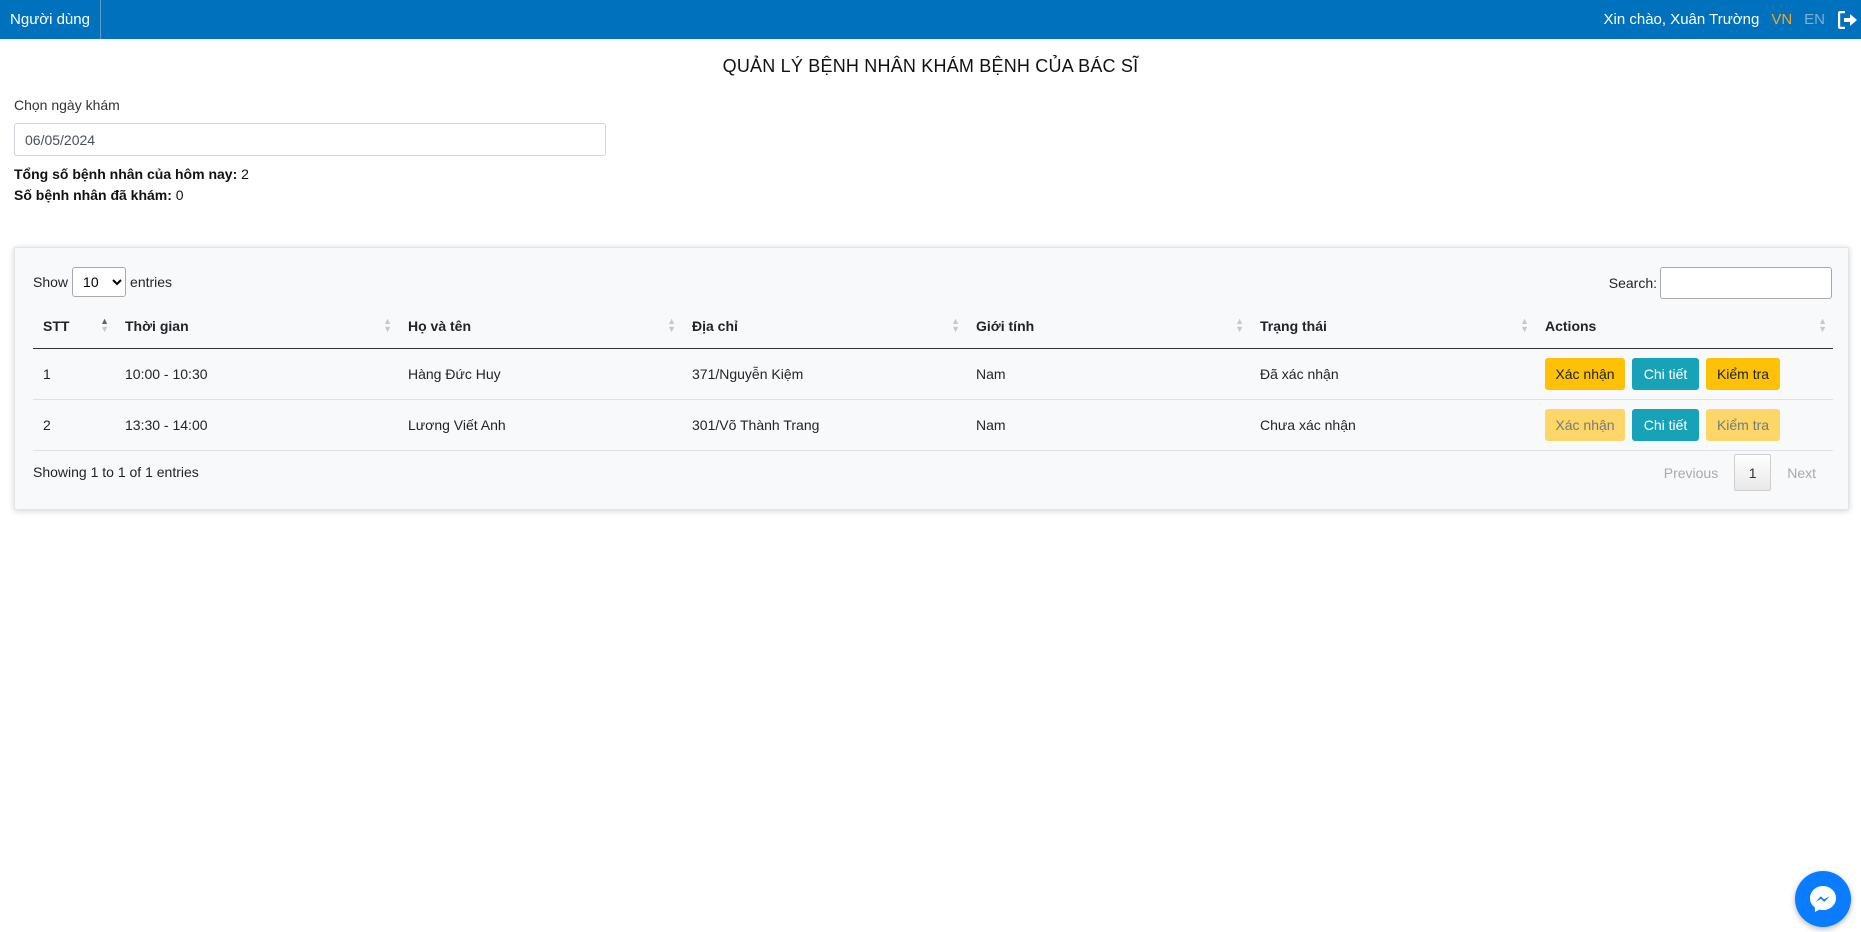  What do you see at coordinates (50, 19) in the screenshot?
I see `nav-users: Người dùng` at bounding box center [50, 19].